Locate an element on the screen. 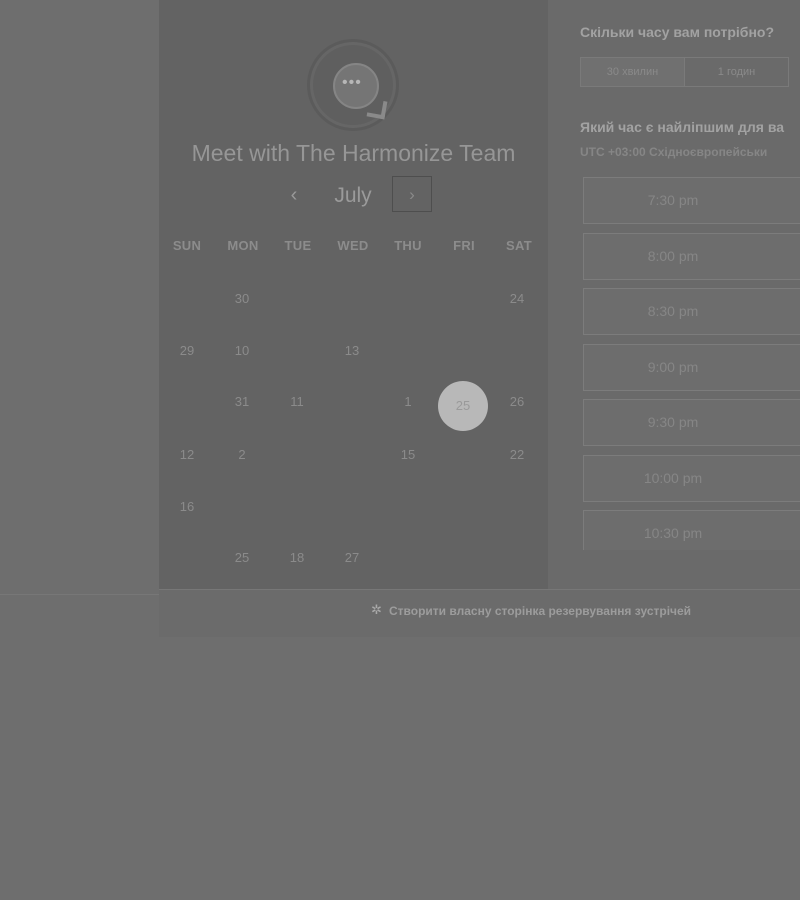 The width and height of the screenshot is (800, 900). calendar-day: 18 is located at coordinates (297, 558).